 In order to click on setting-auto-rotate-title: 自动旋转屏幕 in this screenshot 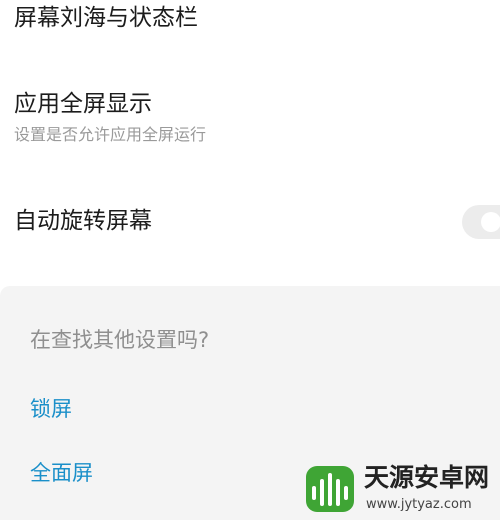, I will do `click(83, 221)`.